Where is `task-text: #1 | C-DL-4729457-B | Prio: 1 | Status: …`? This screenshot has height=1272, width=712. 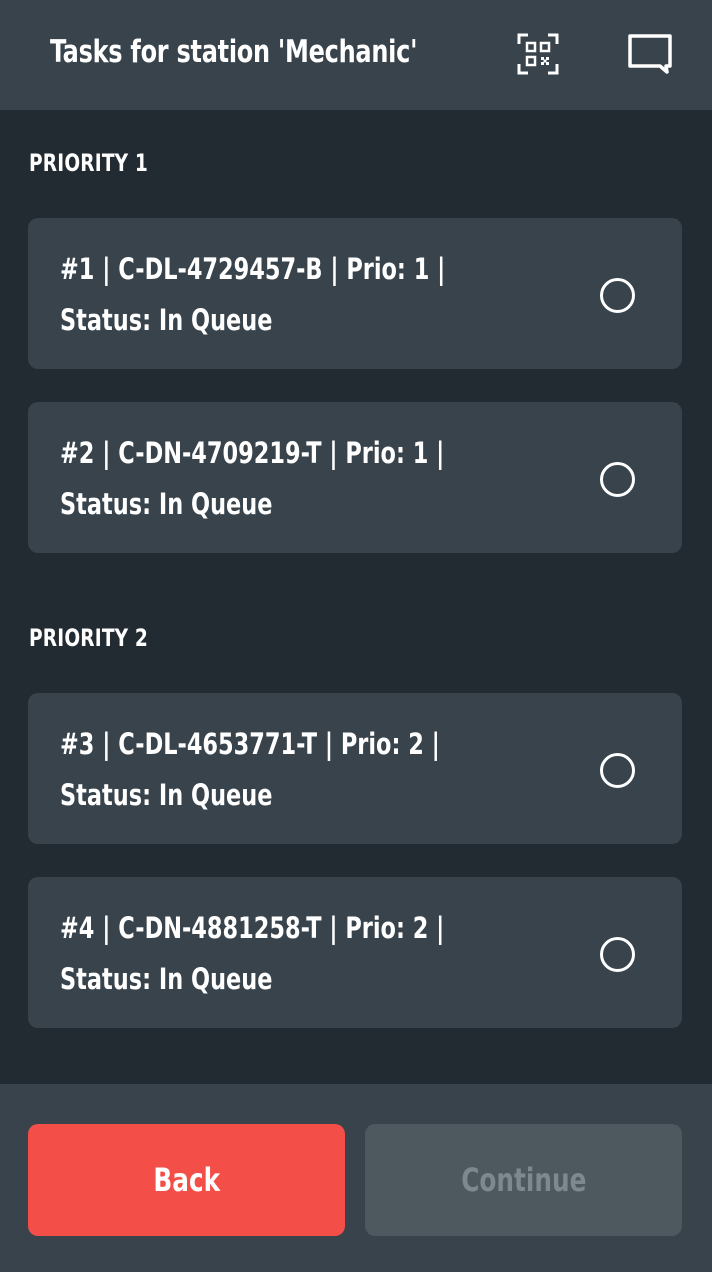
task-text: #1 | C-DL-4729457-B | Prio: 1 | Status: … is located at coordinates (283, 295).